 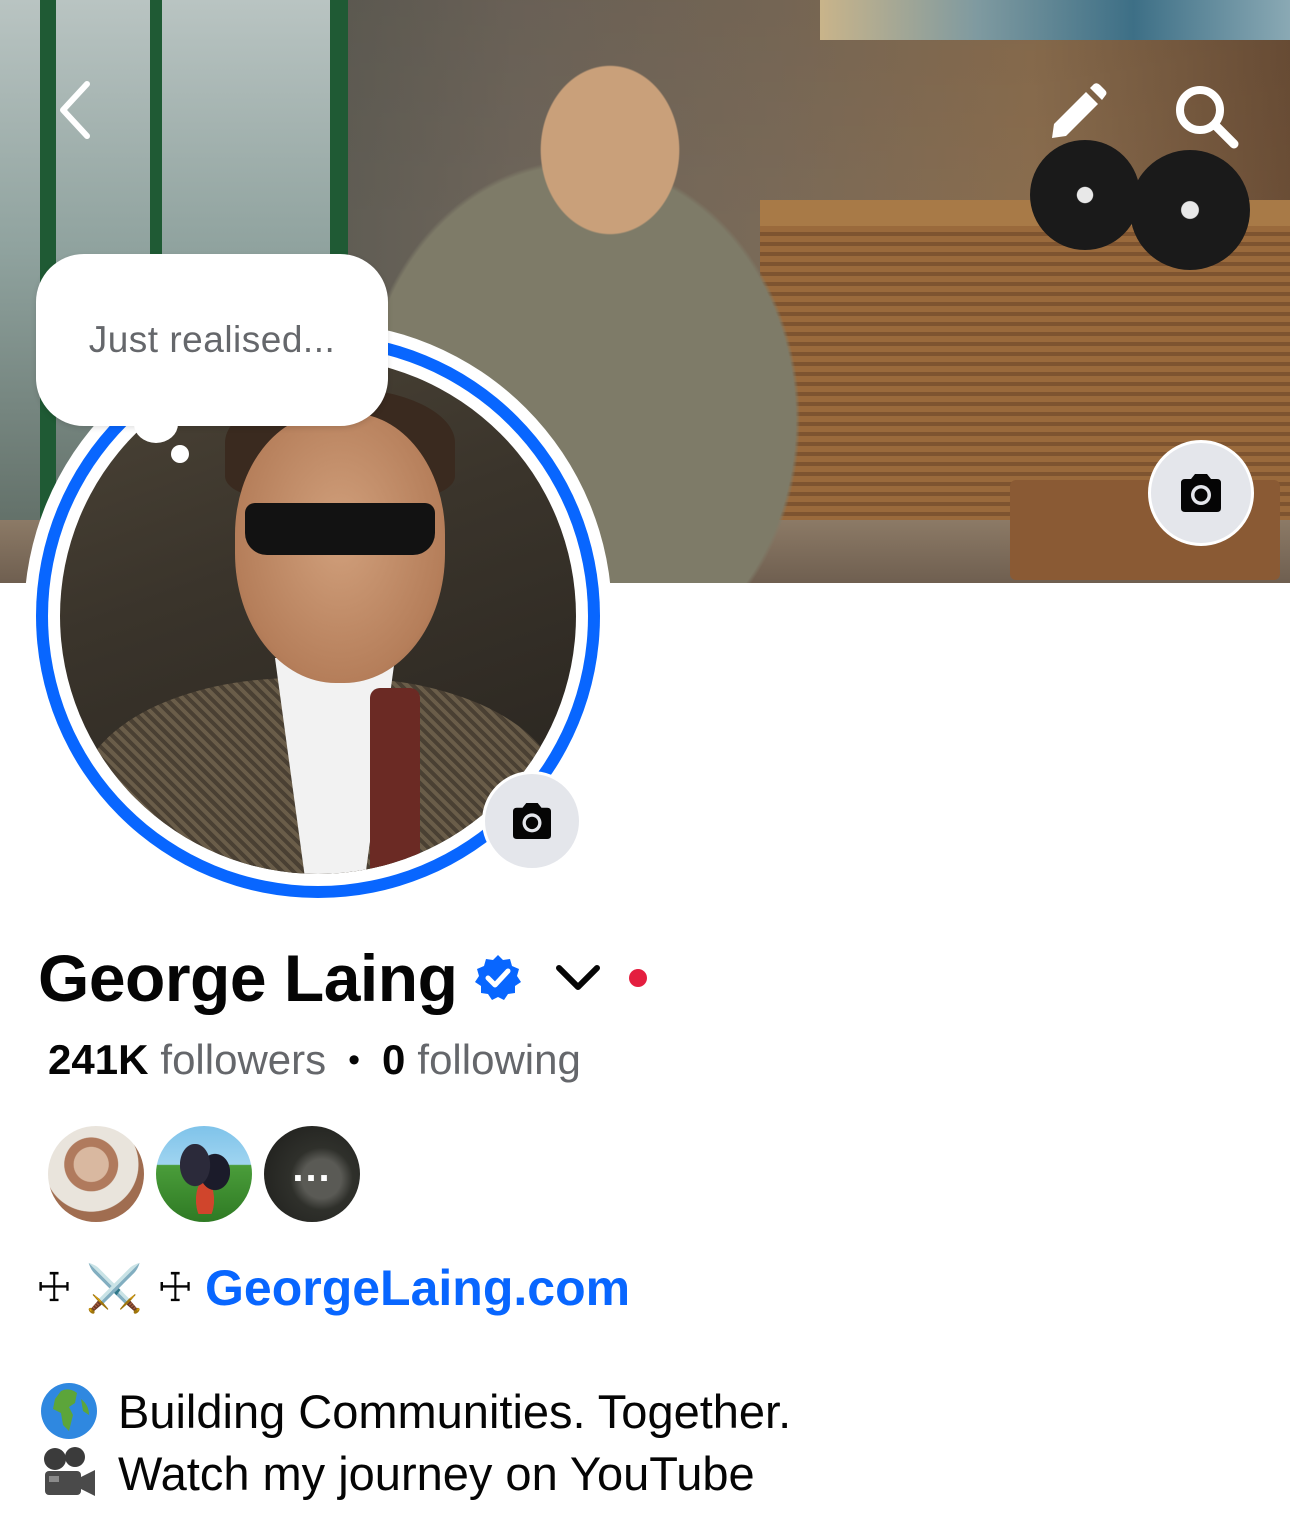 I want to click on bio-line: Building Communities. Together., so click(x=414, y=1411).